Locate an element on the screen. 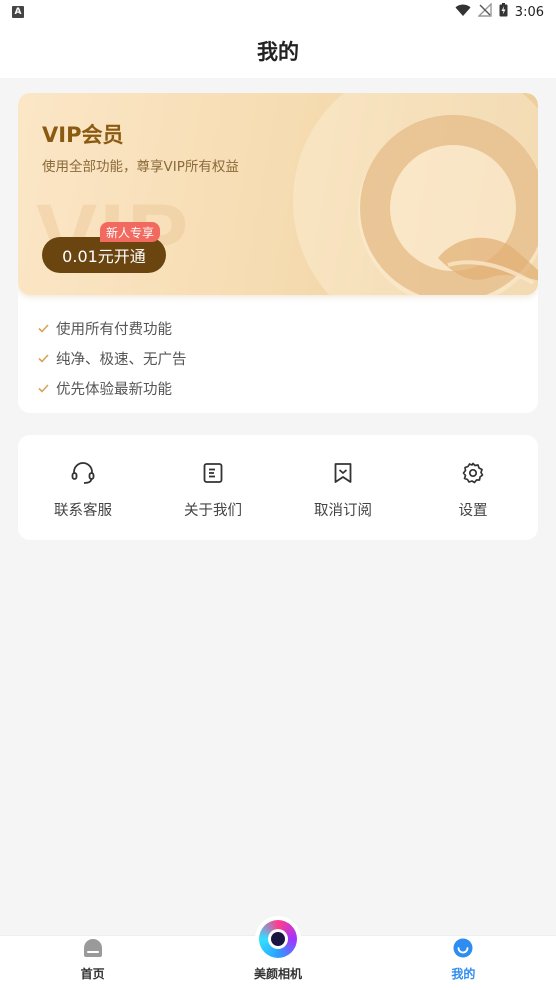 This screenshot has height=990, width=556. tab-home: 首页 is located at coordinates (92, 963).